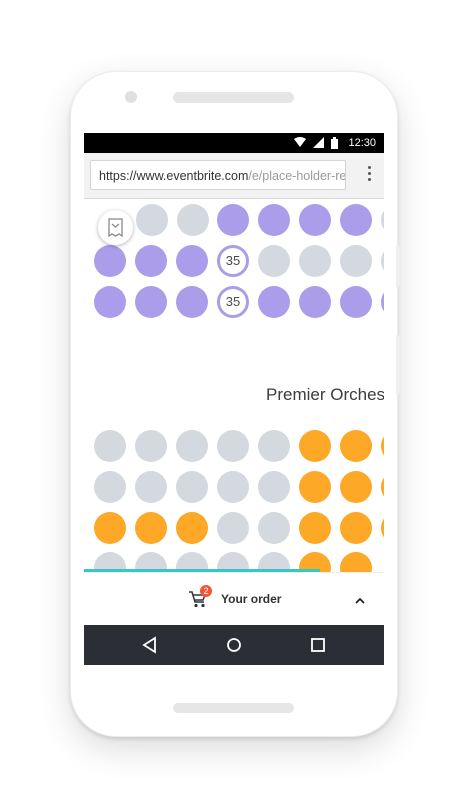  What do you see at coordinates (233, 97) in the screenshot?
I see `top-speaker` at bounding box center [233, 97].